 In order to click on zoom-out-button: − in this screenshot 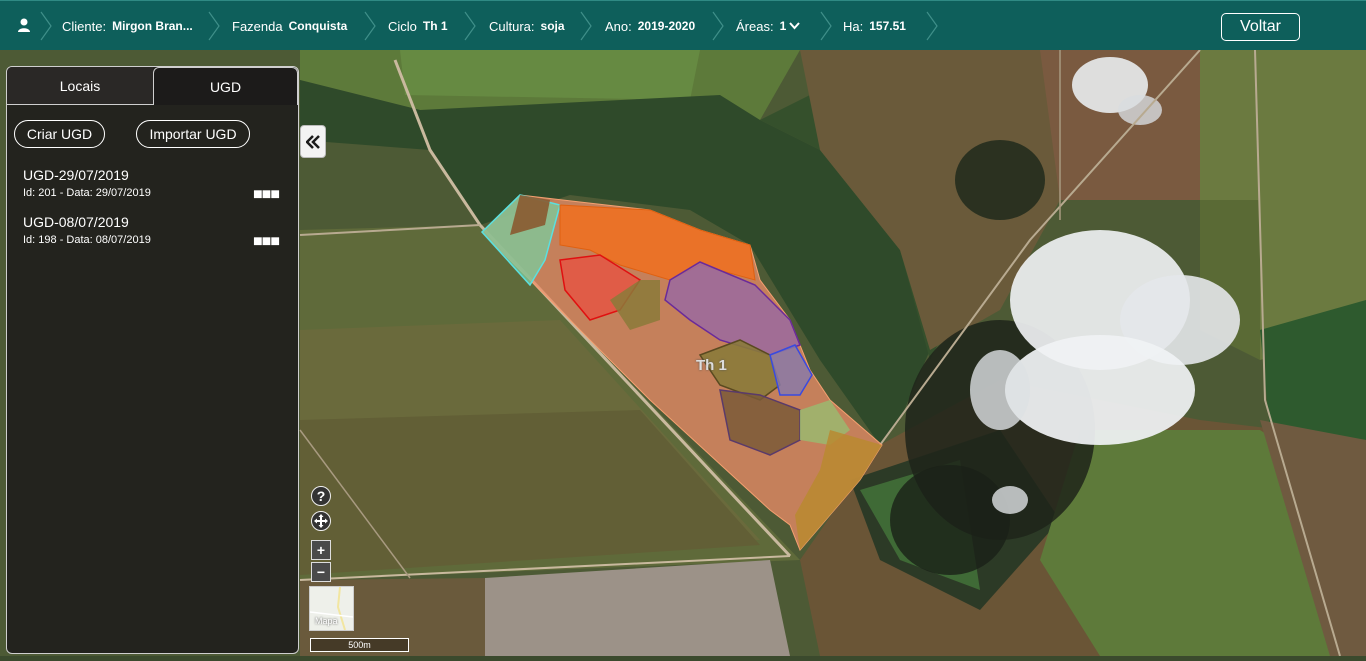, I will do `click(321, 572)`.